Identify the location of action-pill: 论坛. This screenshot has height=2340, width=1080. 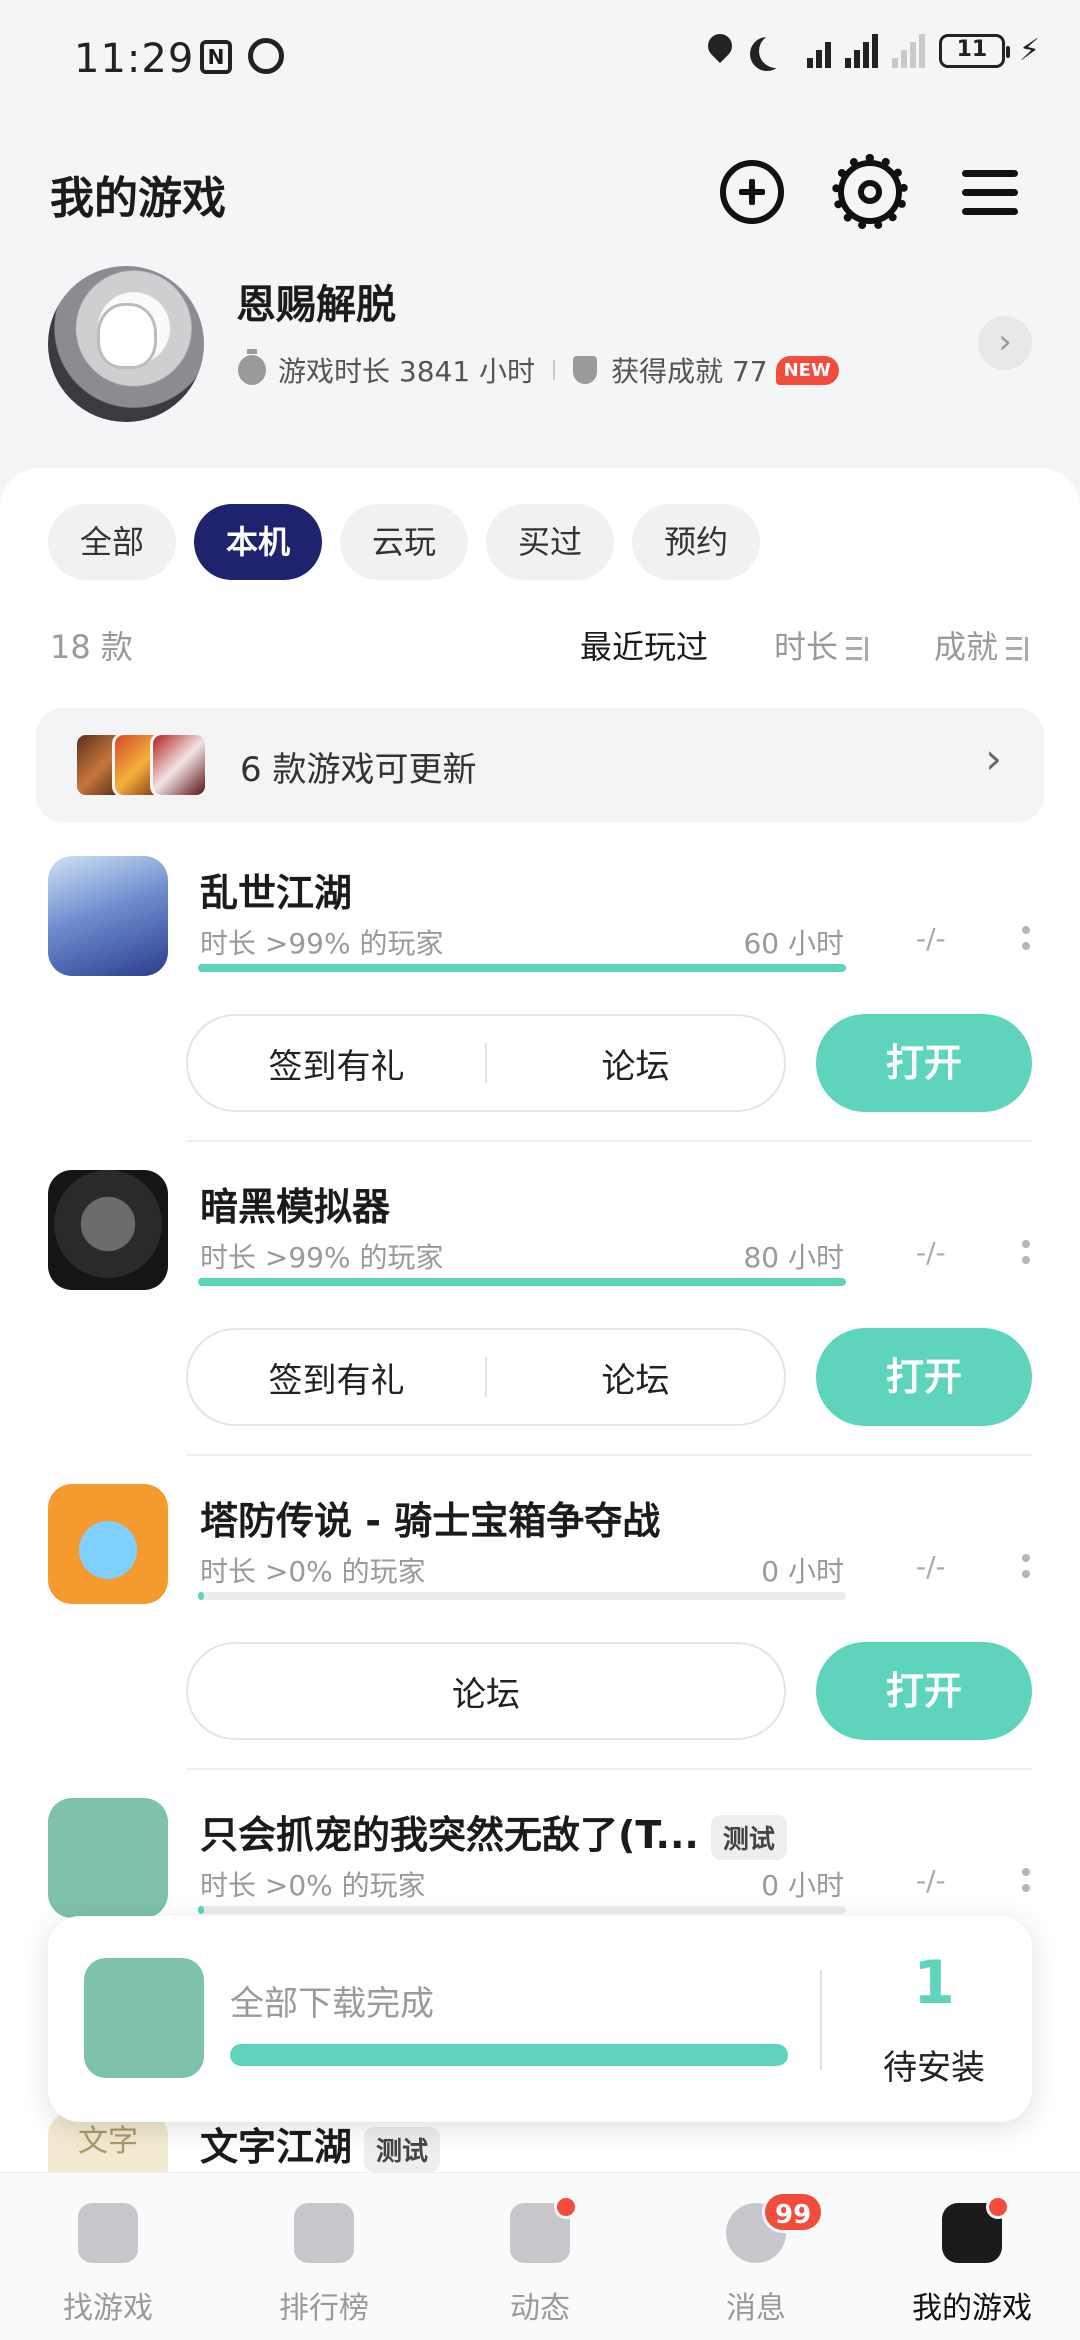
(486, 1691).